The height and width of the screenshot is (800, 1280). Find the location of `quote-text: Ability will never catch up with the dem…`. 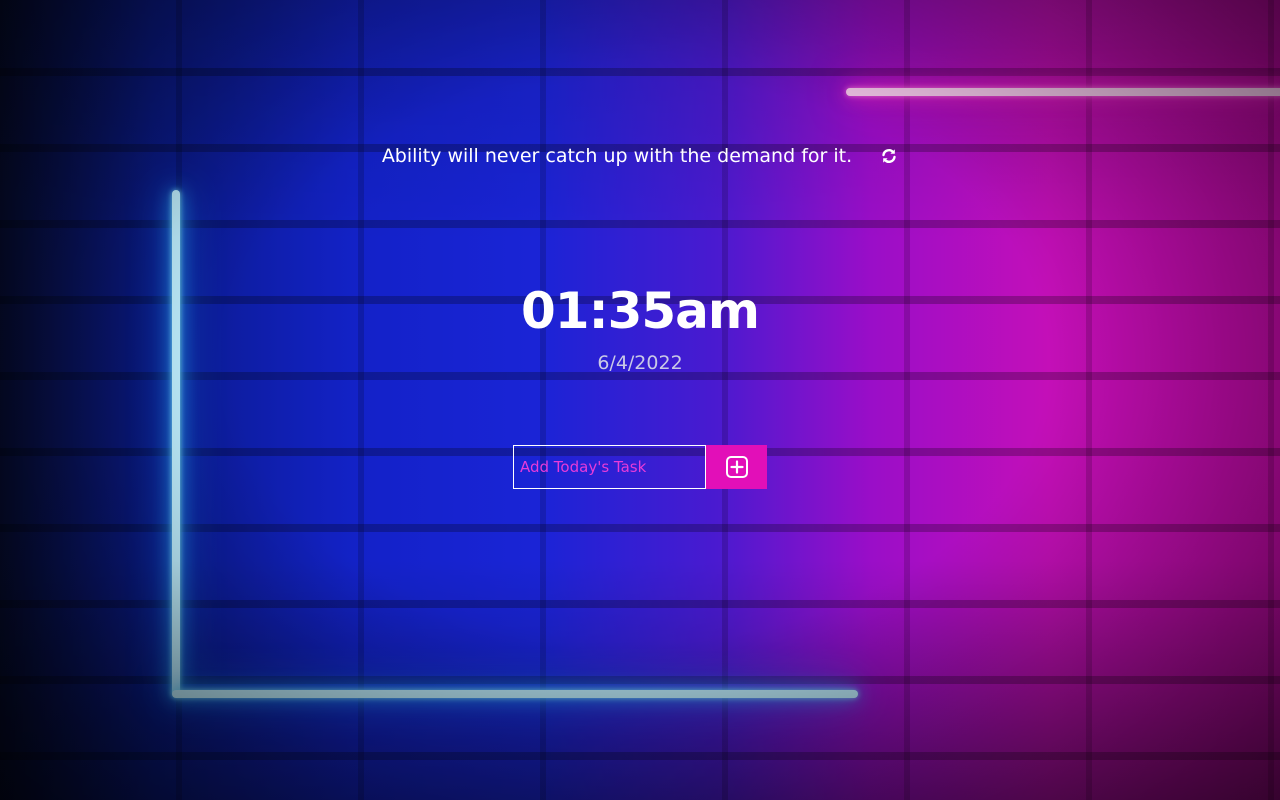

quote-text: Ability will never catch up with the dem… is located at coordinates (617, 155).